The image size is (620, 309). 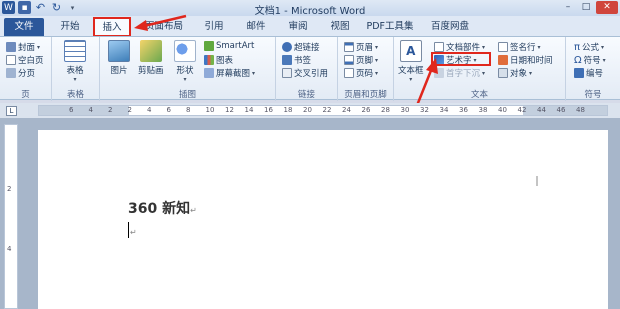 I want to click on tab-selector-icon: L, so click(x=11, y=111).